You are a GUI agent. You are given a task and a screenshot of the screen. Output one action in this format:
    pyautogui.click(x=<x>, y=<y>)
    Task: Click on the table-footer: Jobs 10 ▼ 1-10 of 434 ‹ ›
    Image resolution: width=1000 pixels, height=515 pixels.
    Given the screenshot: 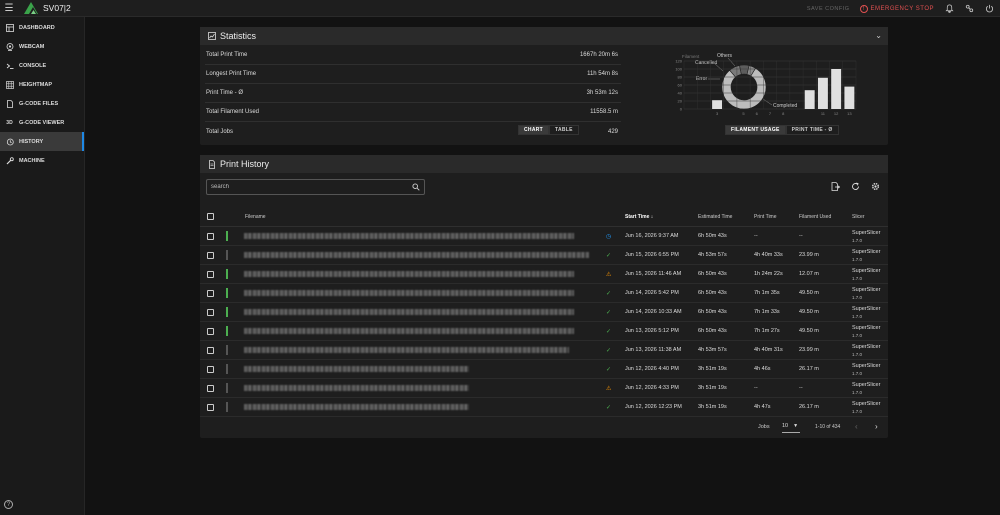 What is the action you would take?
    pyautogui.click(x=544, y=427)
    